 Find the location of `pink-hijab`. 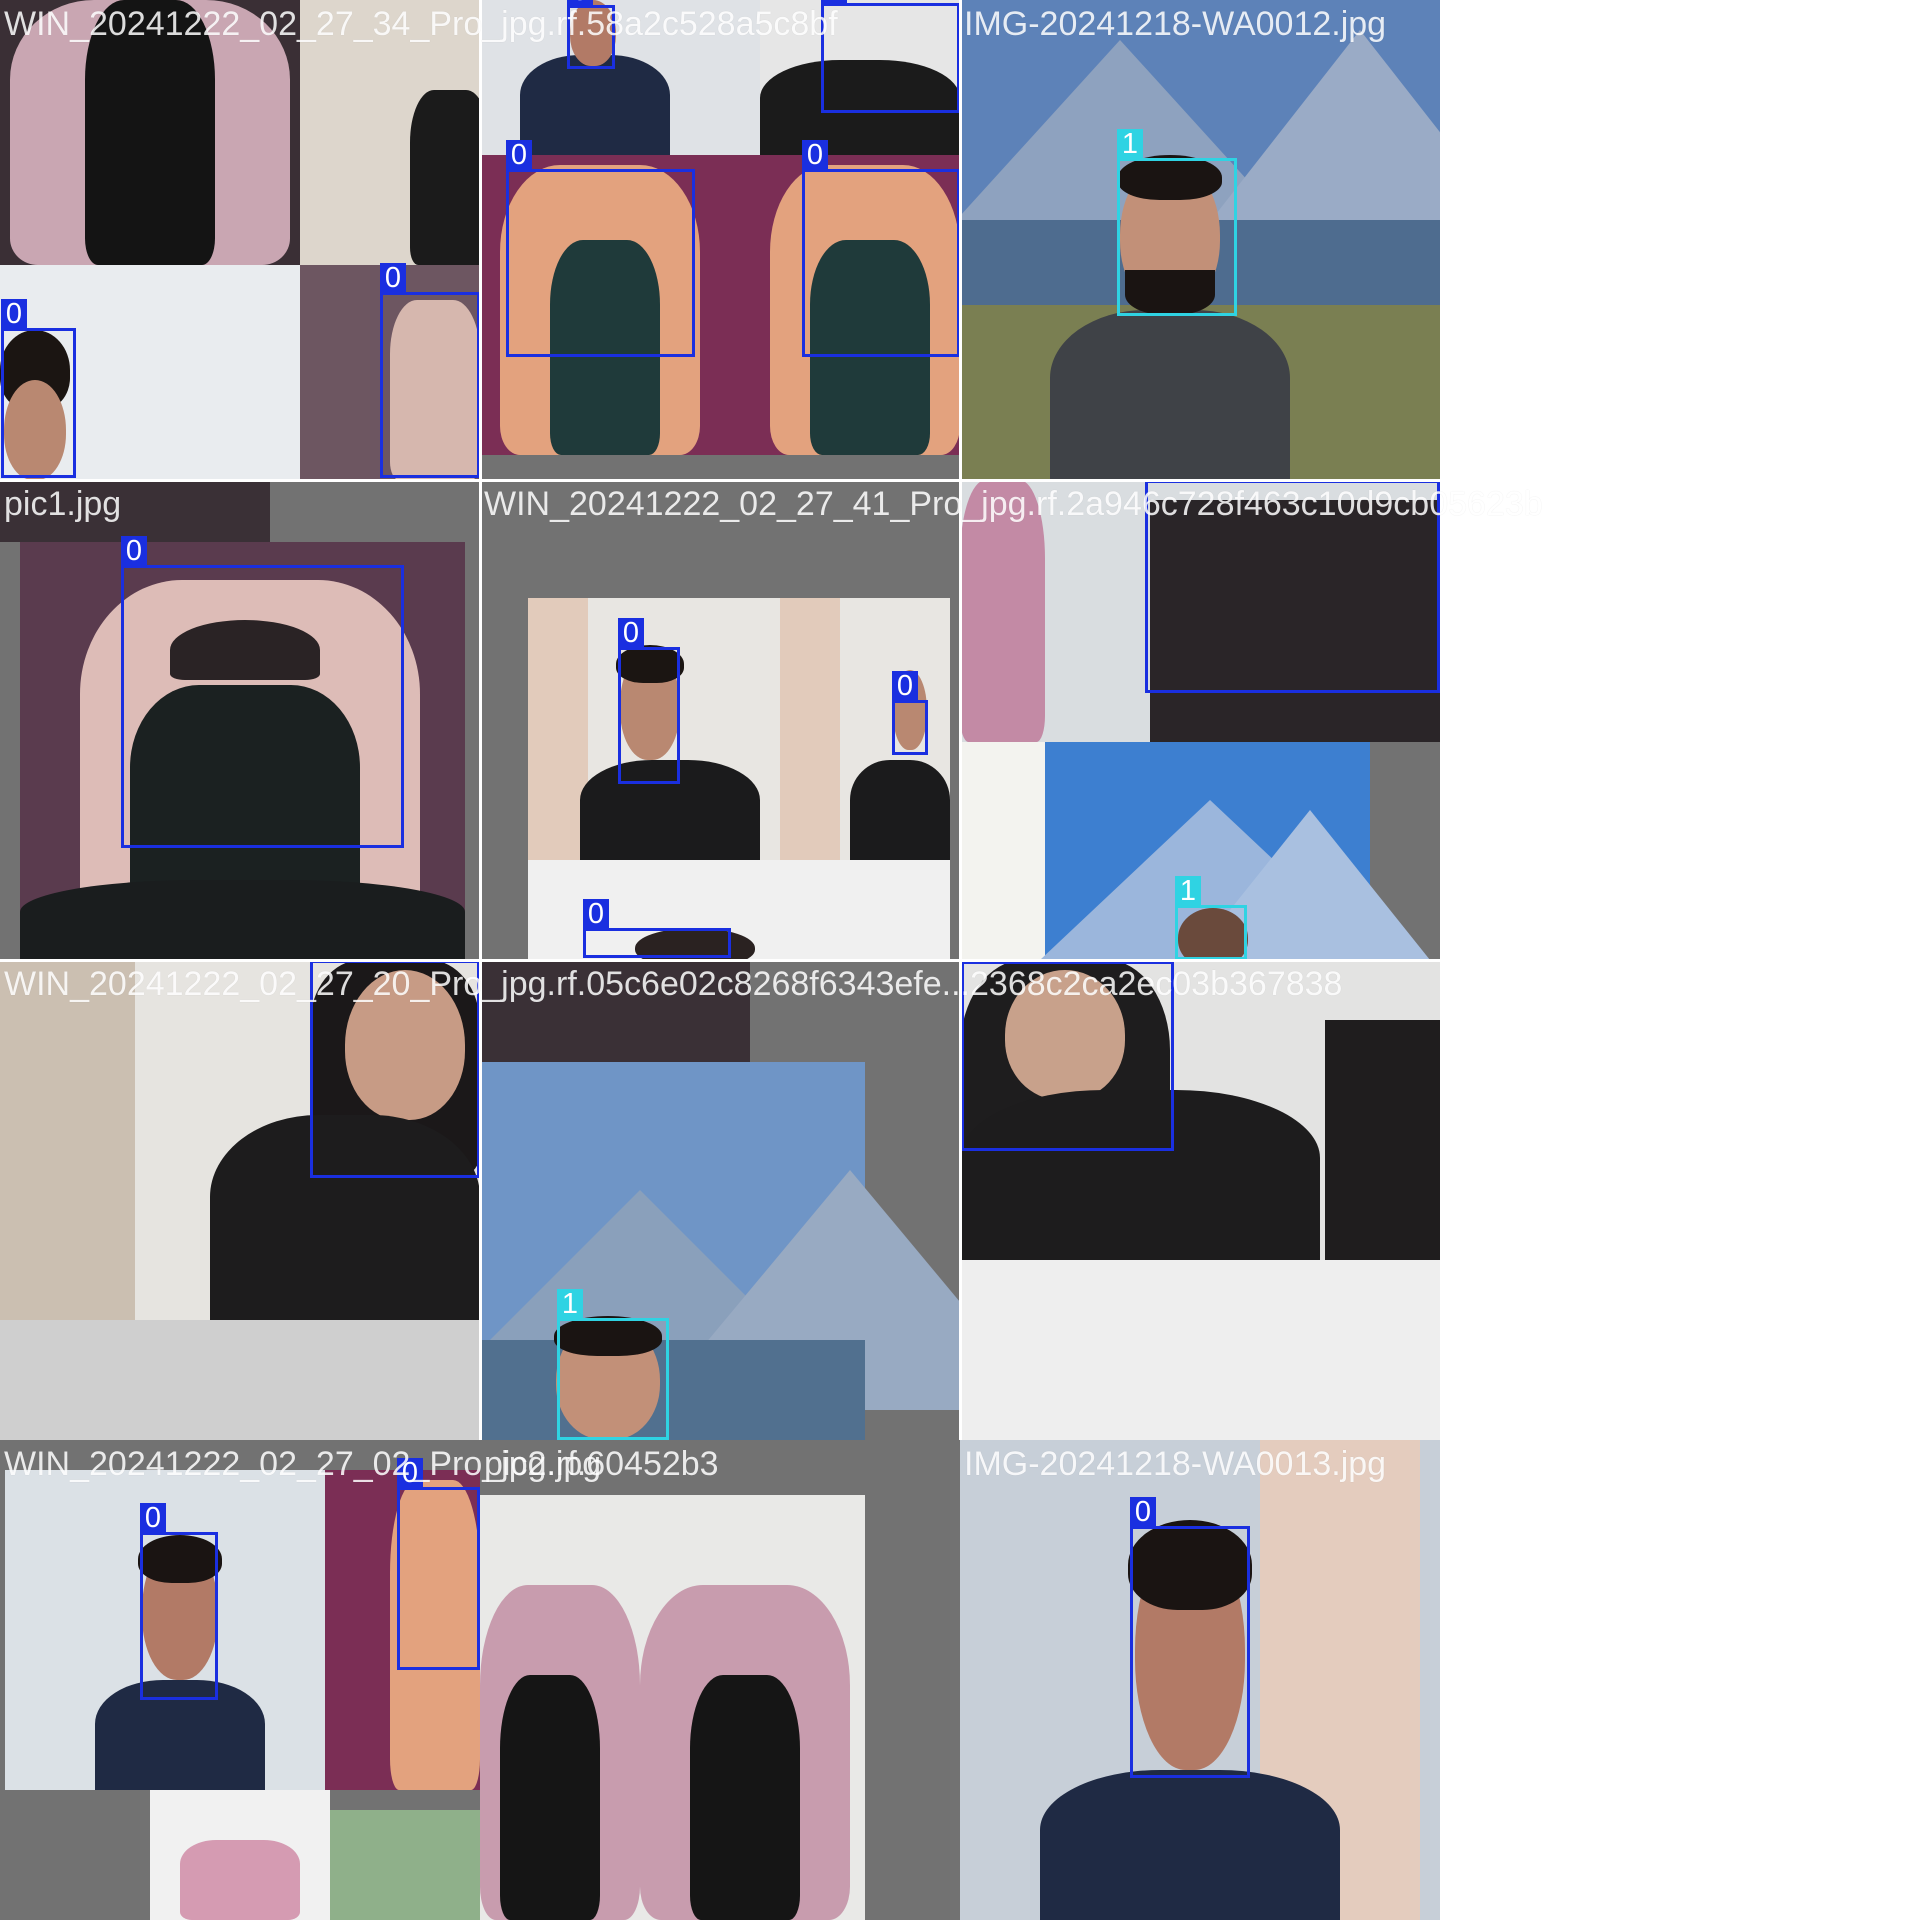

pink-hijab is located at coordinates (240, 1880).